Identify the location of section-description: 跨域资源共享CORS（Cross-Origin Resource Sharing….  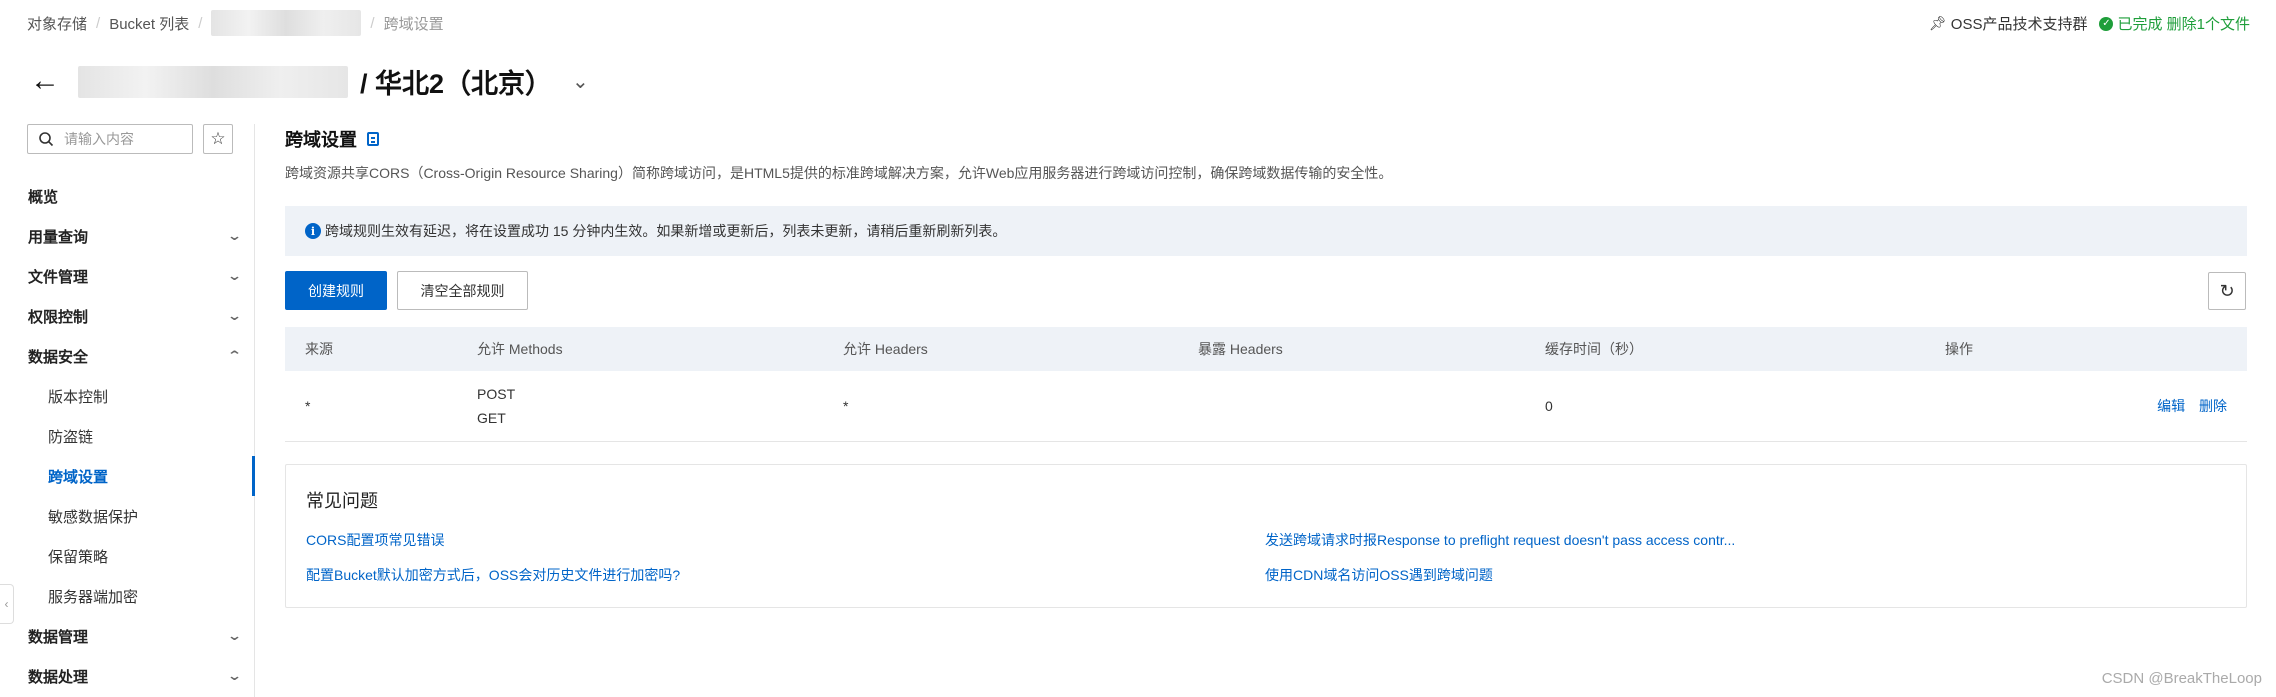
(839, 173).